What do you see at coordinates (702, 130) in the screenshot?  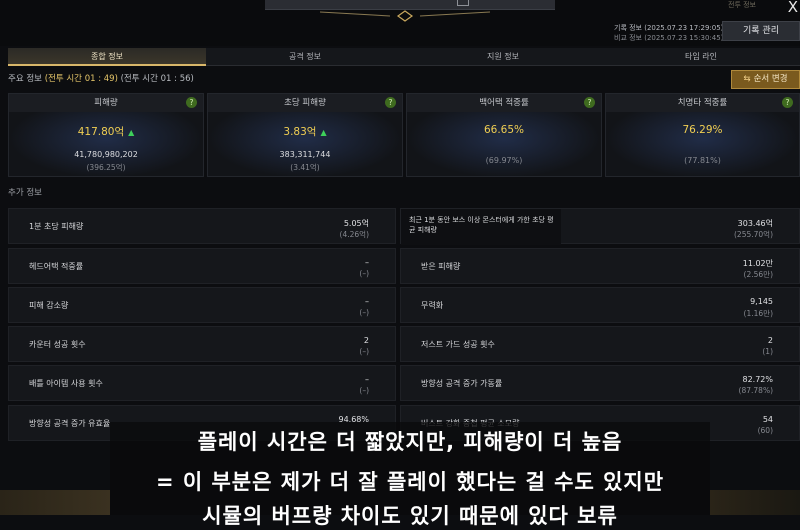 I see `card-value: 76.29%` at bounding box center [702, 130].